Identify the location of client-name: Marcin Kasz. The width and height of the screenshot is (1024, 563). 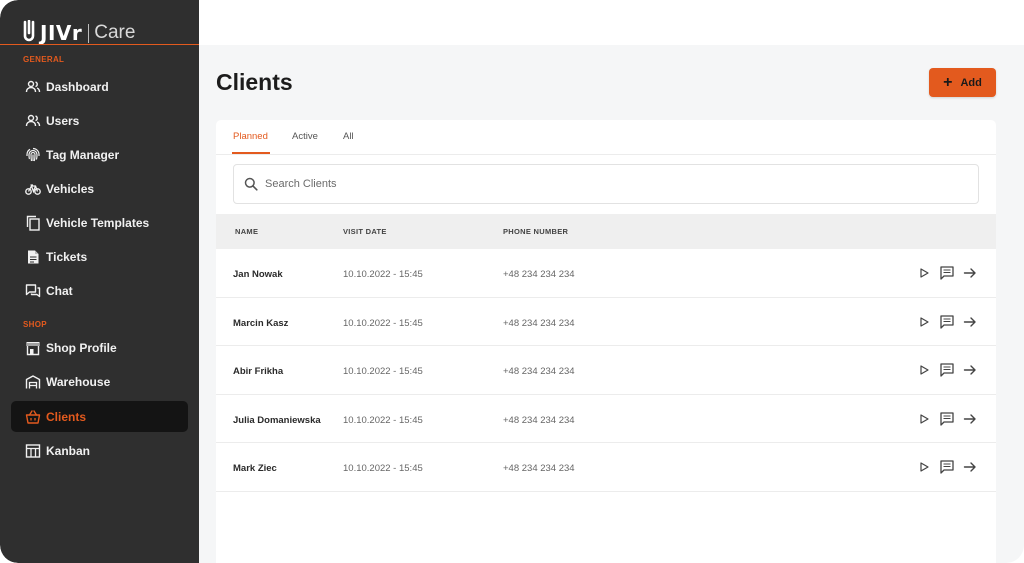
(261, 323).